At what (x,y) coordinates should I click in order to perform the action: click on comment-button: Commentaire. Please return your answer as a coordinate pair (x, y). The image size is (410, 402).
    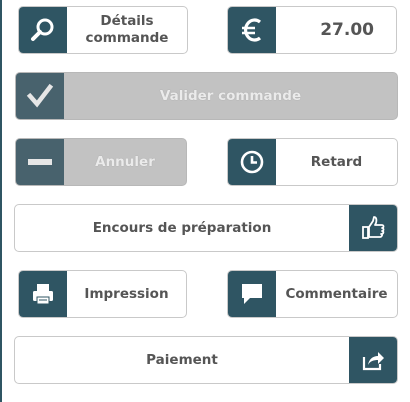
    Looking at the image, I should click on (312, 294).